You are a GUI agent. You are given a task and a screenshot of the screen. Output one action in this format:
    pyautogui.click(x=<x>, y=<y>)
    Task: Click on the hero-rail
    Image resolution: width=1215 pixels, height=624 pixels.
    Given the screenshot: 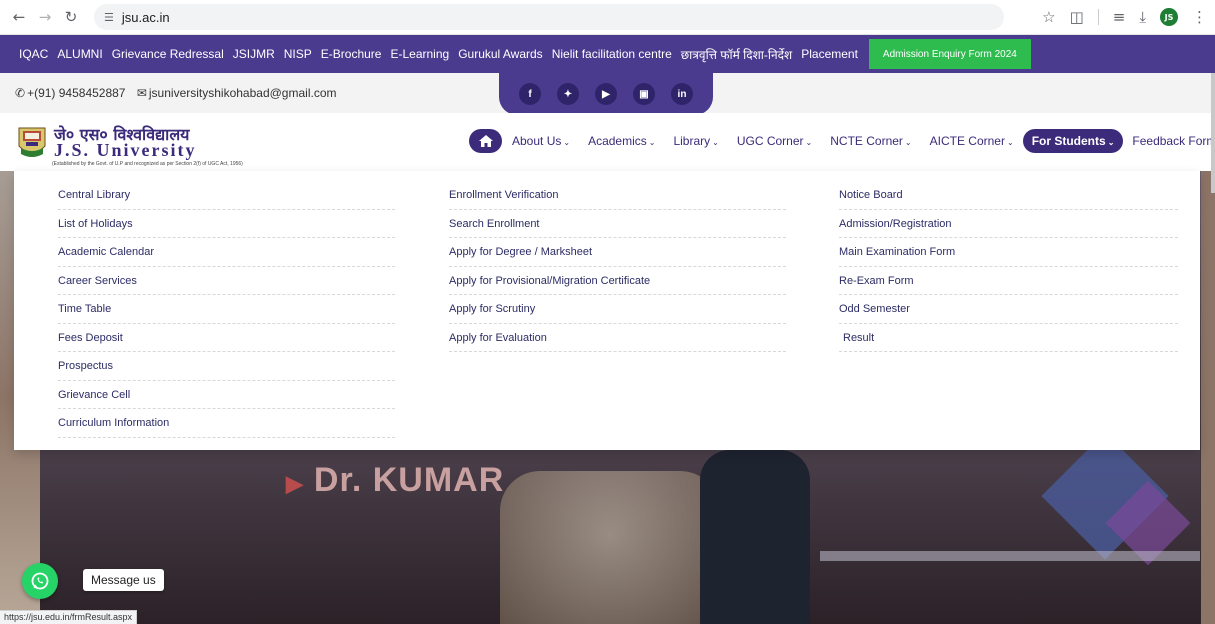 What is the action you would take?
    pyautogui.click(x=1010, y=556)
    